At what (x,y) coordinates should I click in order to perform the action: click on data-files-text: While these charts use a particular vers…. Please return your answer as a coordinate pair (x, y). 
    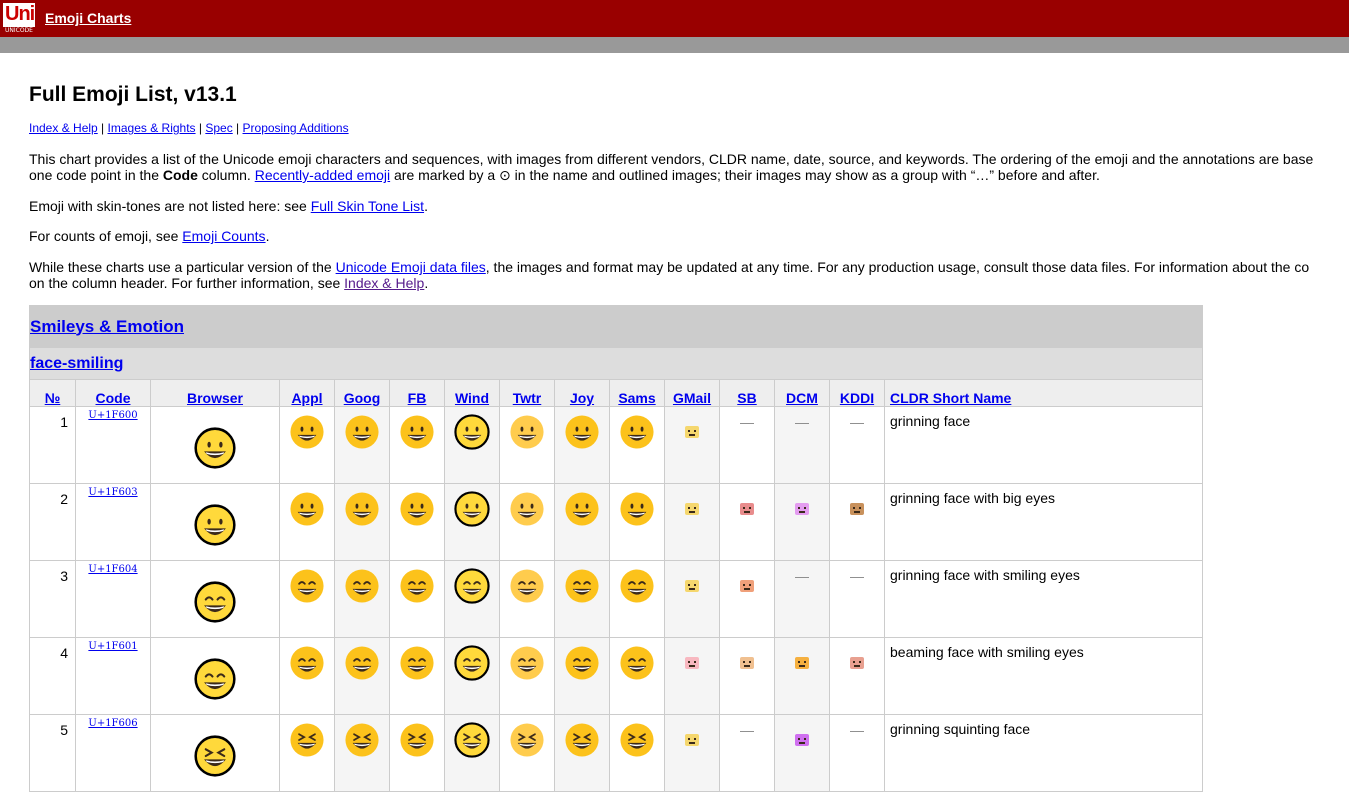
    Looking at the image, I should click on (182, 267).